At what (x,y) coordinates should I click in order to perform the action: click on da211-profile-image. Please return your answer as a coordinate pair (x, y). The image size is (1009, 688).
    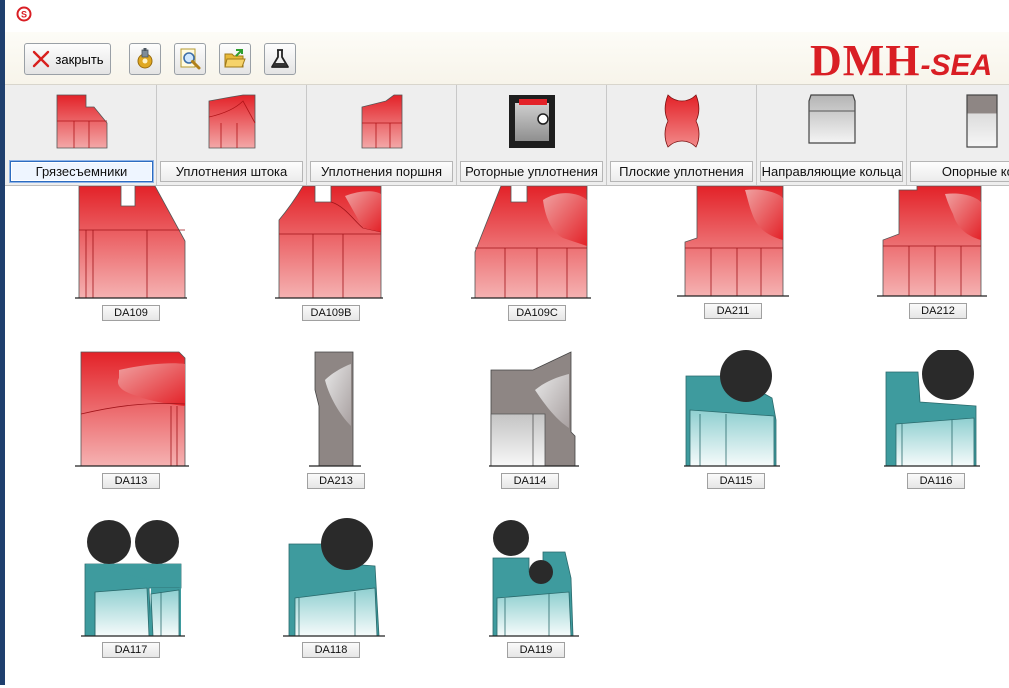
    Looking at the image, I should click on (733, 241).